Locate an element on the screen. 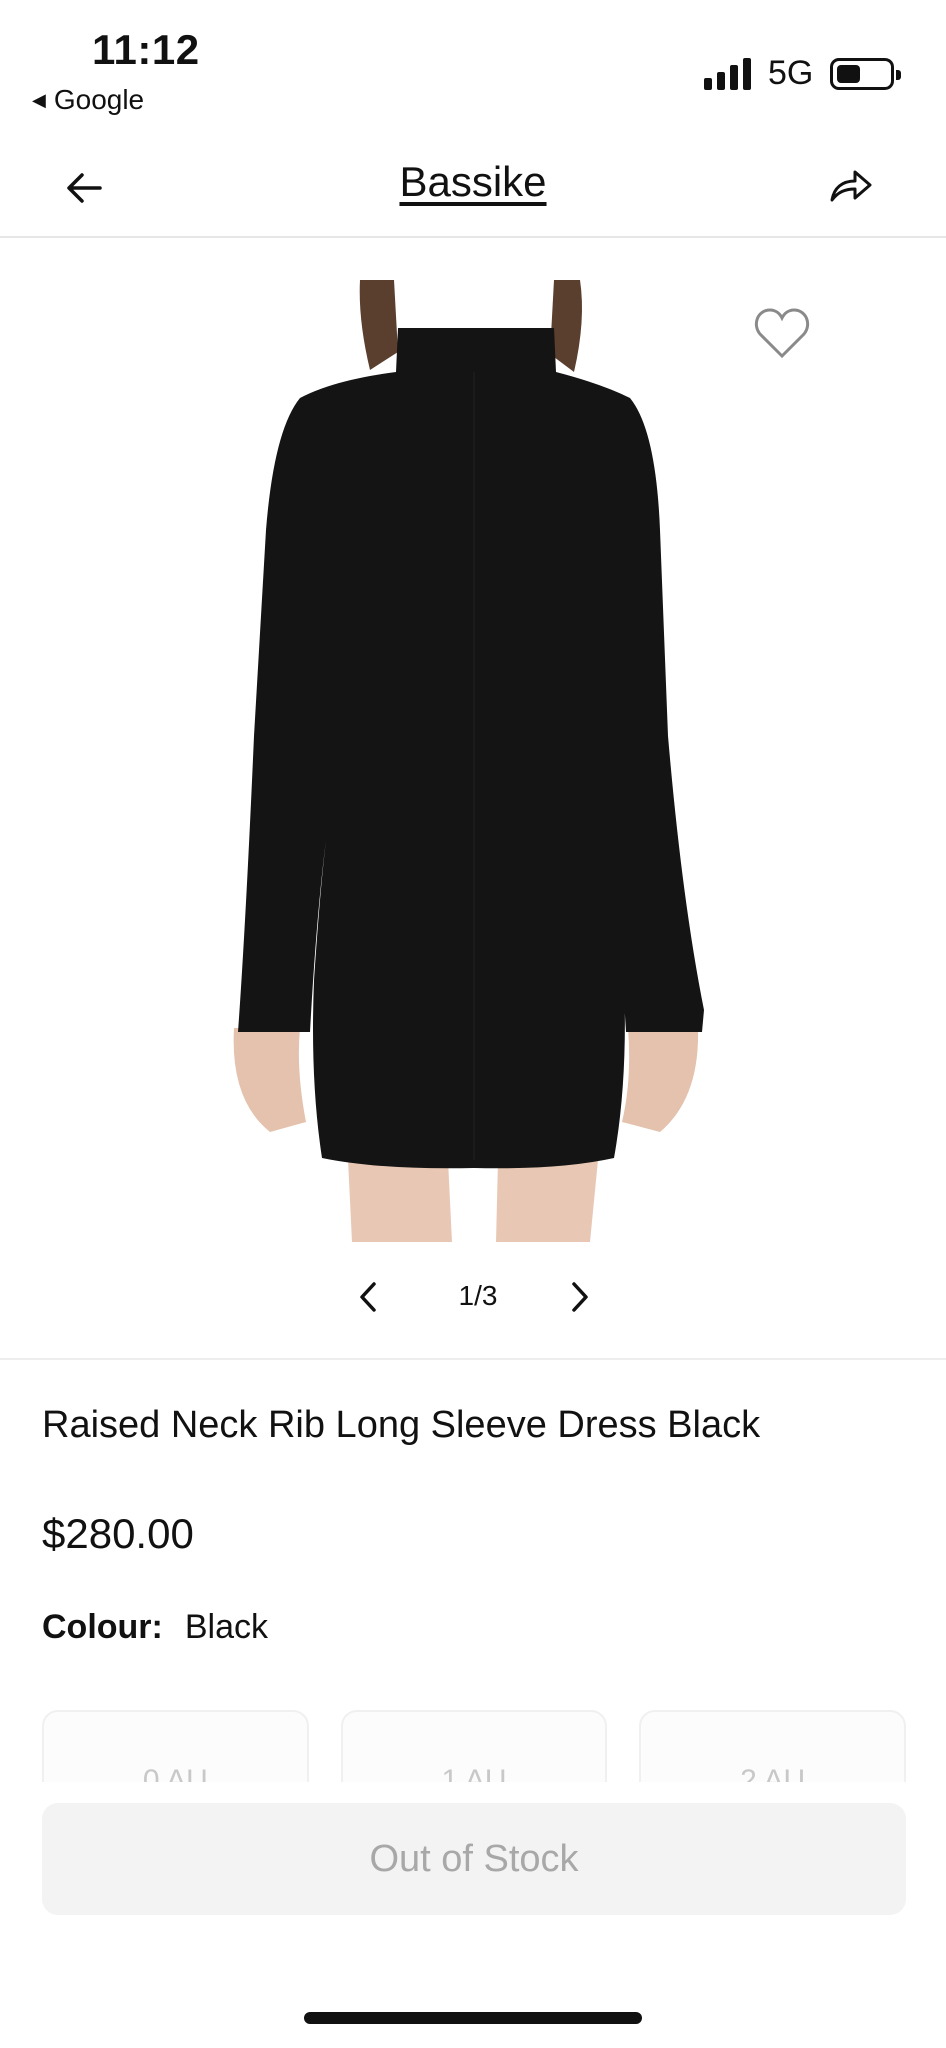 Image resolution: width=946 pixels, height=2048 pixels. signal-icon is located at coordinates (727, 73).